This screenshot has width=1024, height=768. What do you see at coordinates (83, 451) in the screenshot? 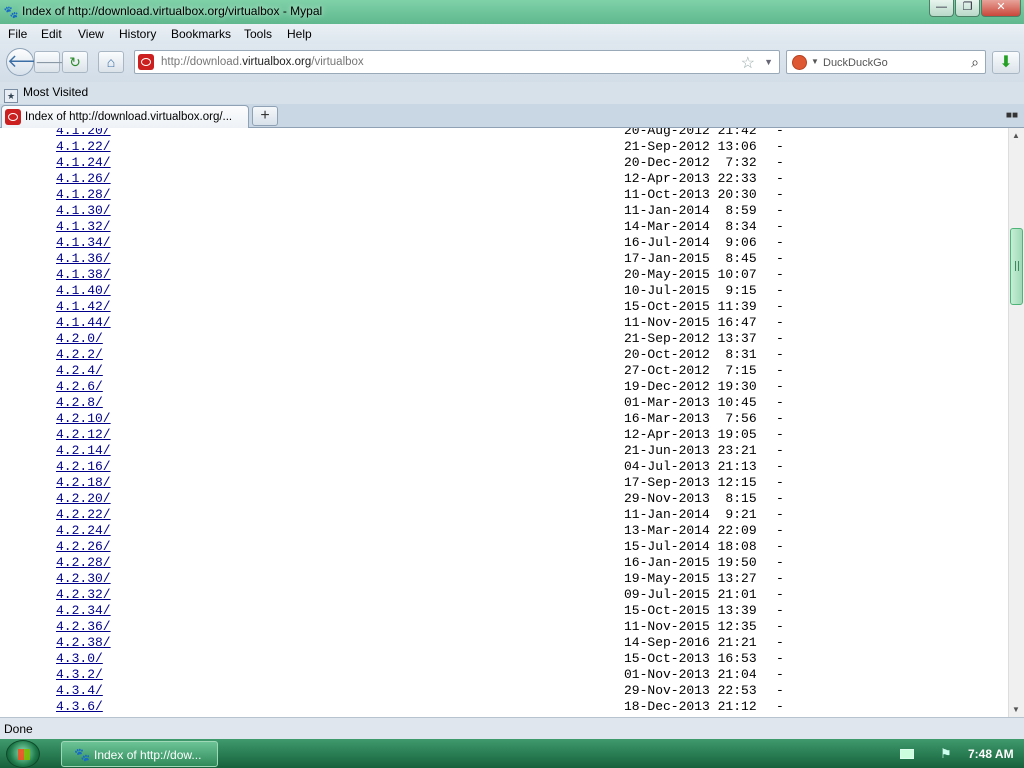
I see `directory-link: 4.2.14/` at bounding box center [83, 451].